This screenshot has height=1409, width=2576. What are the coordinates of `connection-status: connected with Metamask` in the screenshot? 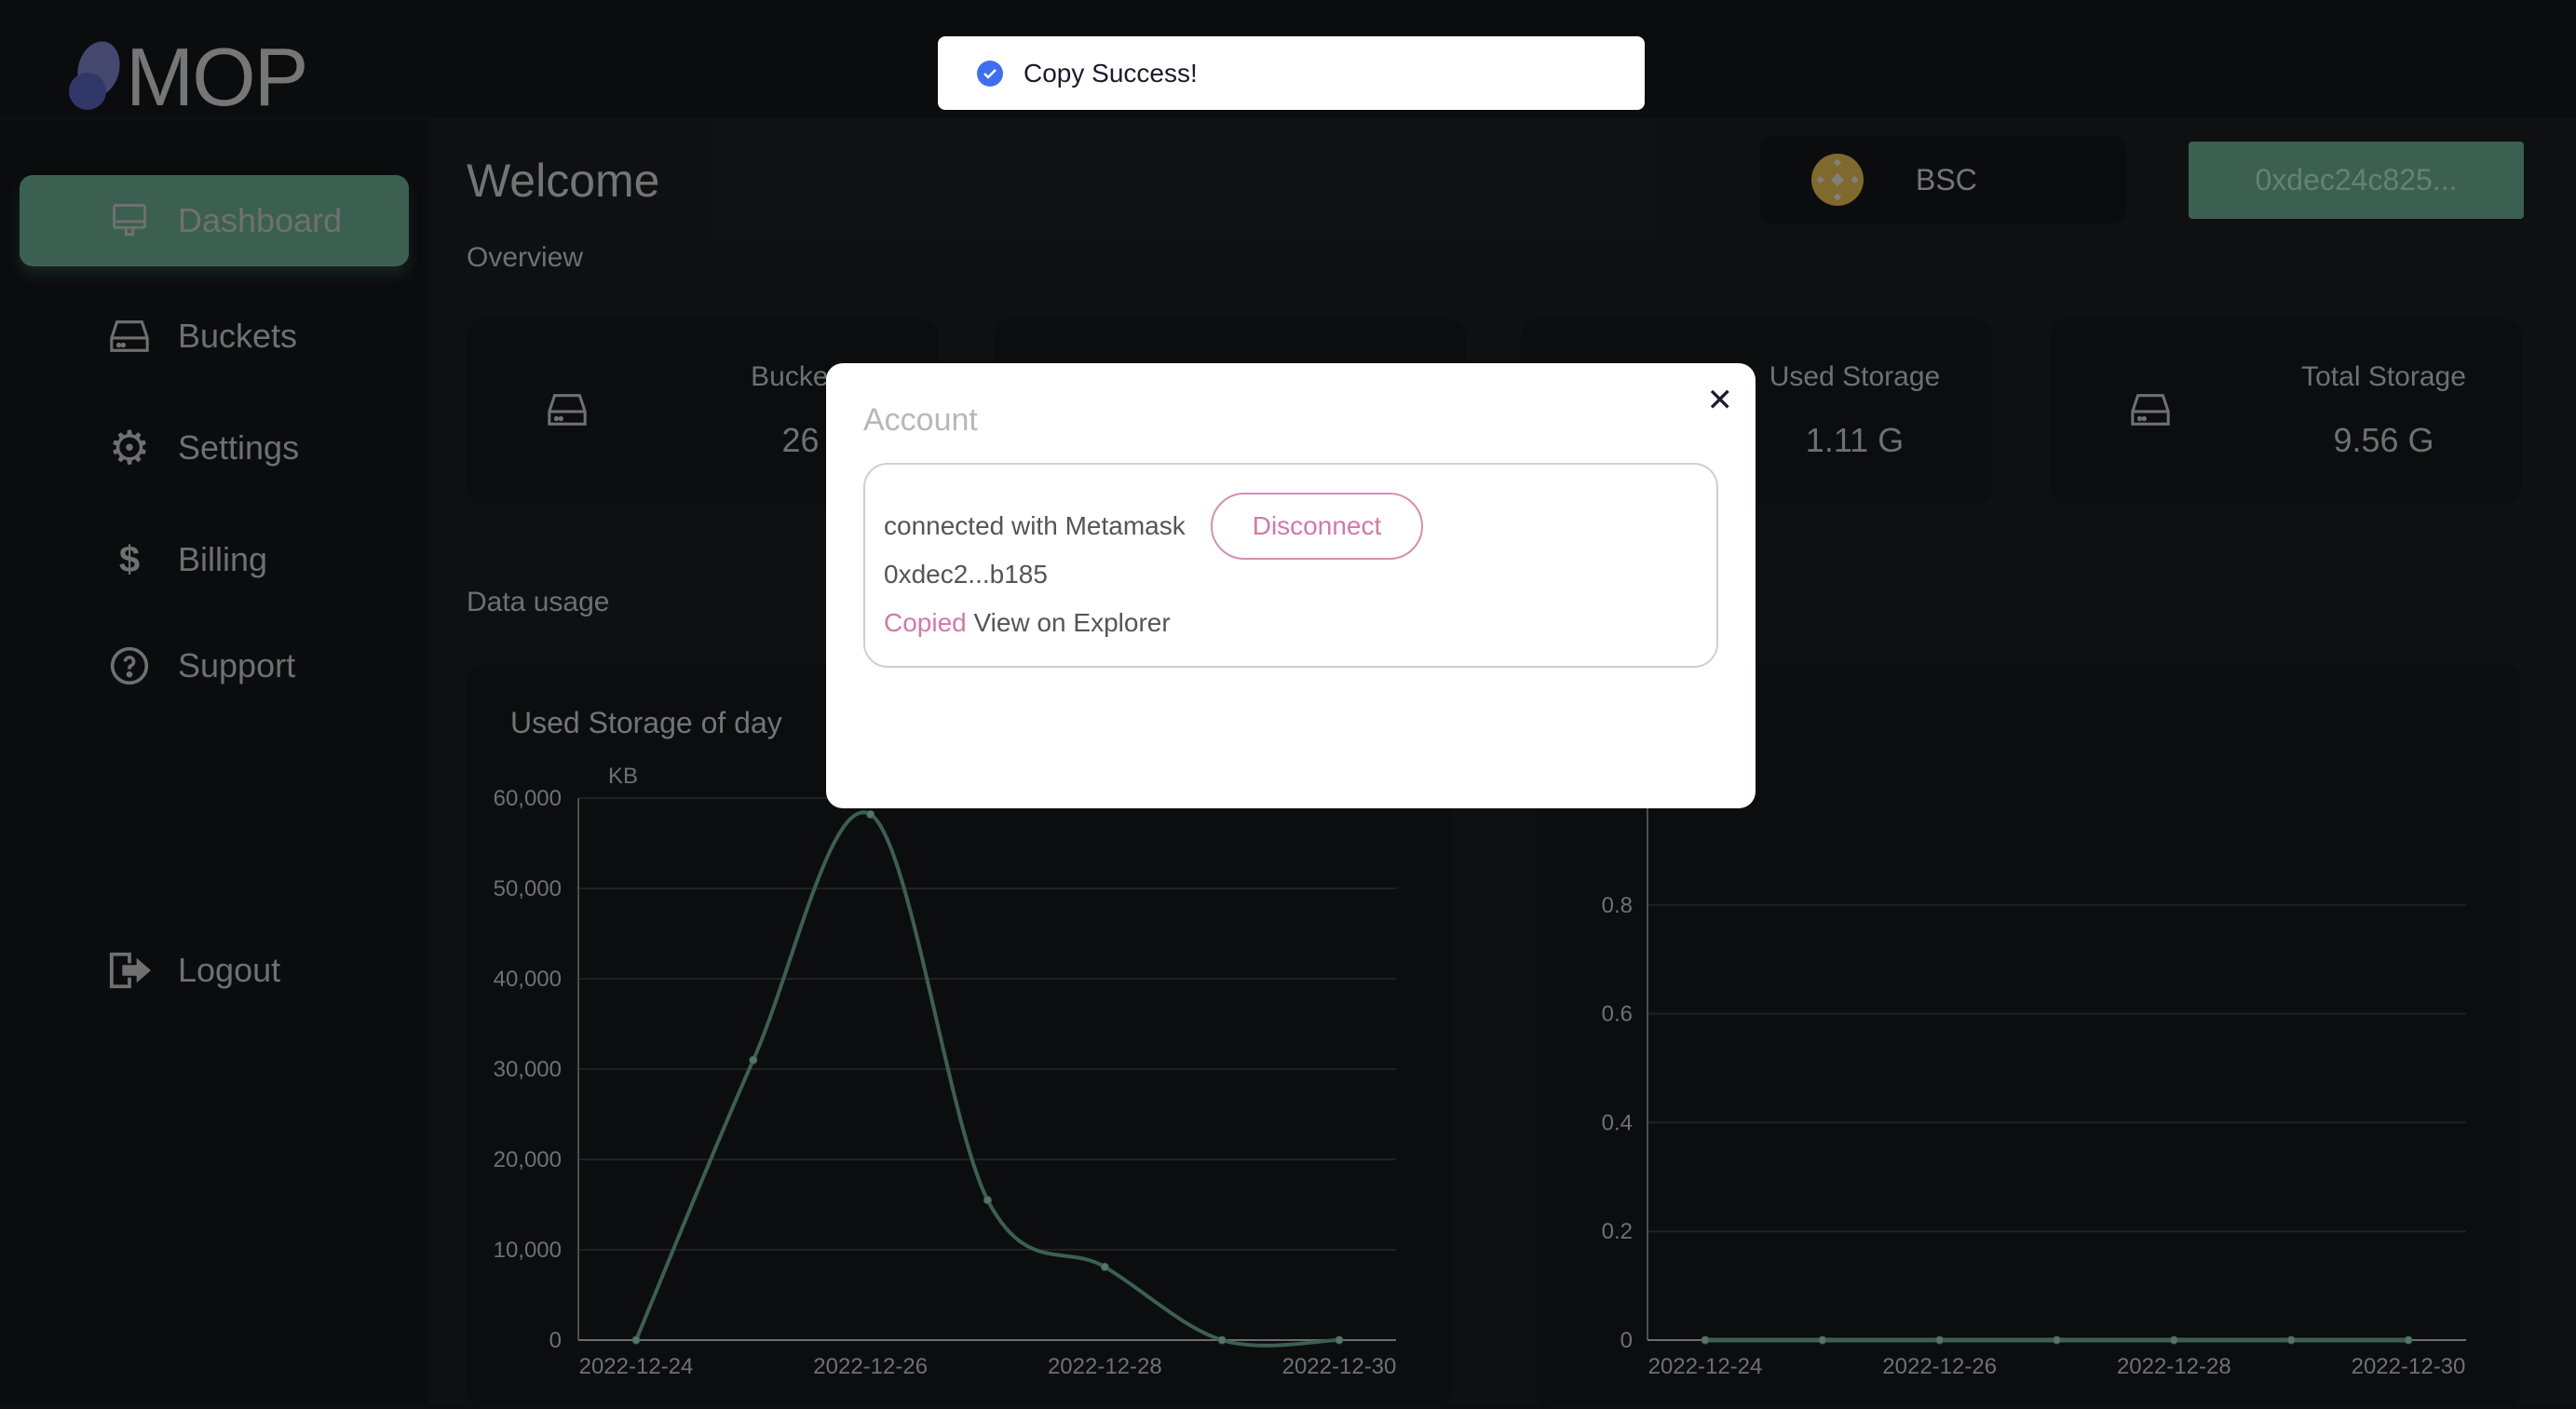 It's located at (1035, 525).